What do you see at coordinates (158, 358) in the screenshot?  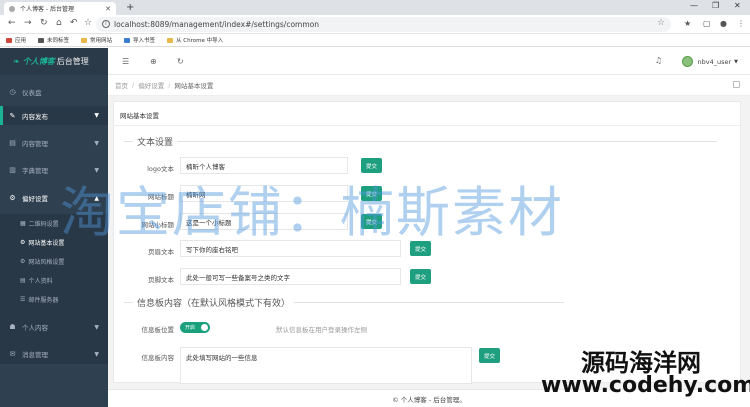 I see `board-content-label: 信息板内容` at bounding box center [158, 358].